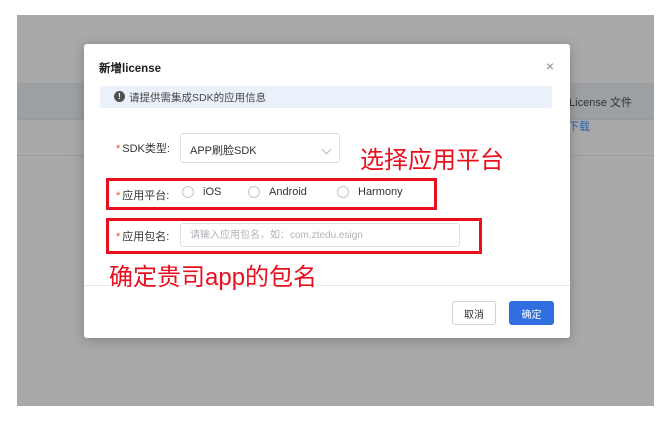 The image size is (671, 422). What do you see at coordinates (118, 149) in the screenshot?
I see `required-asterisk: *` at bounding box center [118, 149].